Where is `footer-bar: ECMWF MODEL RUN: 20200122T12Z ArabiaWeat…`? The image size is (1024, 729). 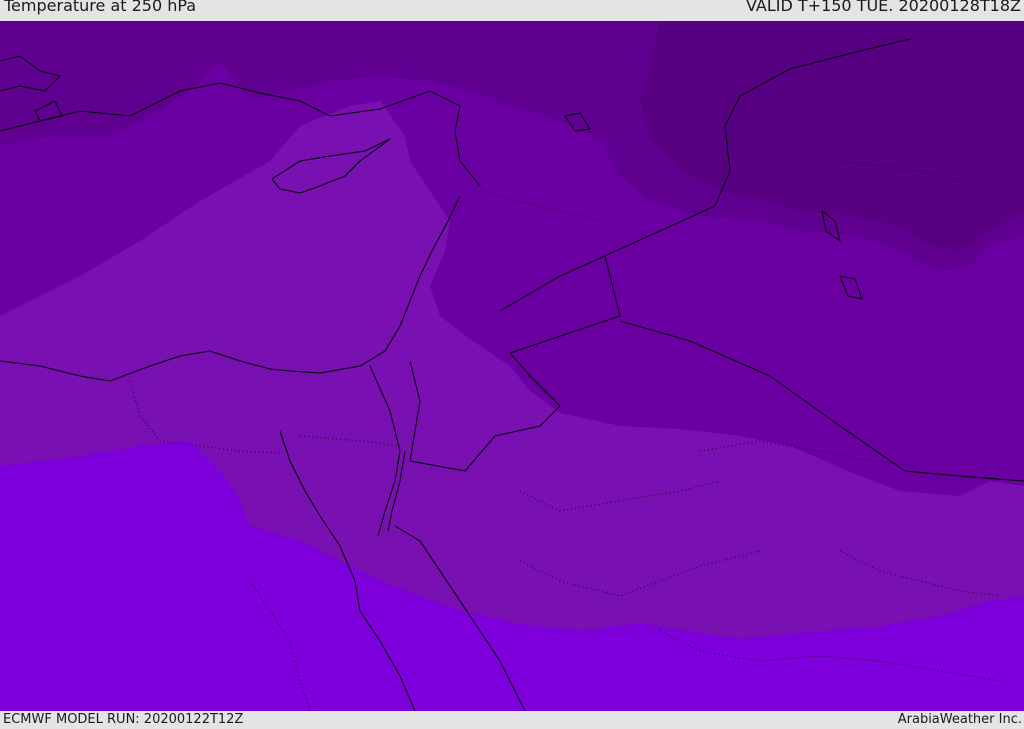 footer-bar: ECMWF MODEL RUN: 20200122T12Z ArabiaWeat… is located at coordinates (512, 720).